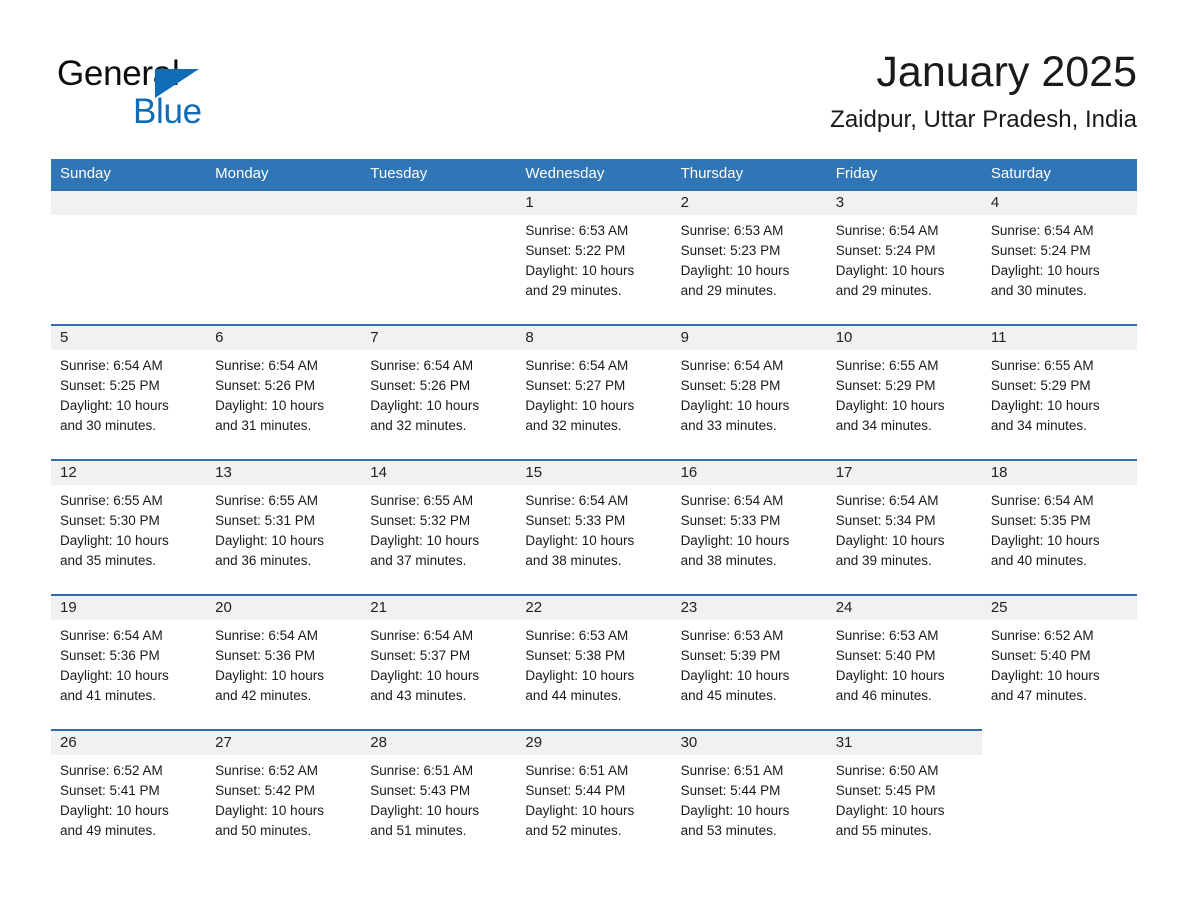 The image size is (1188, 918). What do you see at coordinates (728, 425) in the screenshot?
I see `daylight-text-cont: and 33 minutes.` at bounding box center [728, 425].